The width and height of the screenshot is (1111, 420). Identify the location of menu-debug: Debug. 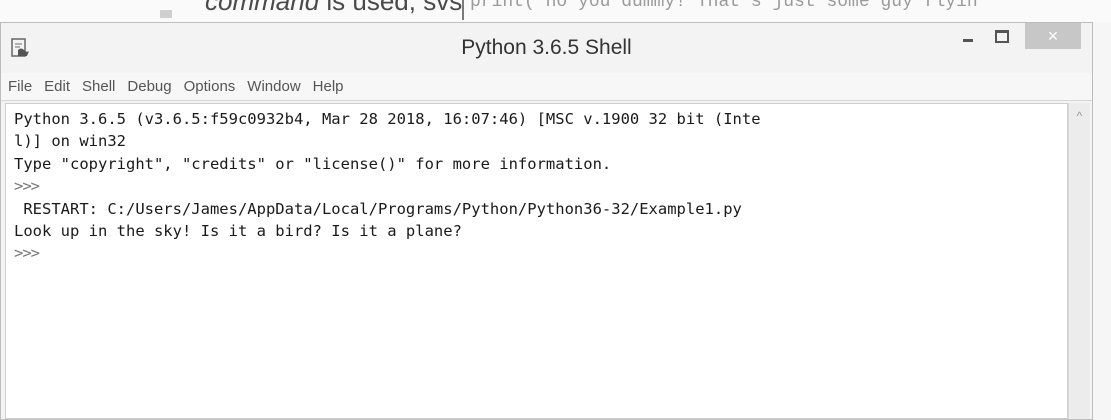
(149, 86).